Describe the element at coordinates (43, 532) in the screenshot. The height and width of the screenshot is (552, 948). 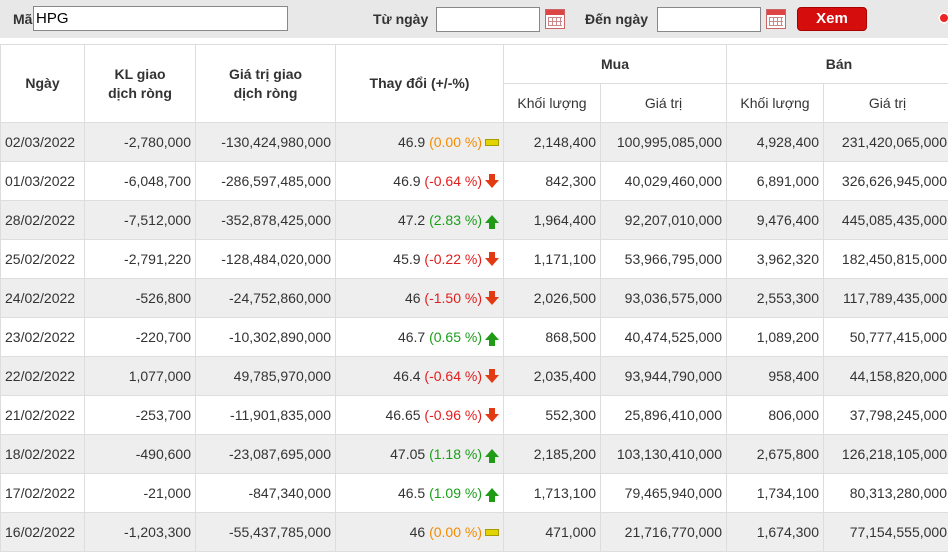
I see `cell-date: 16/02/2022` at that location.